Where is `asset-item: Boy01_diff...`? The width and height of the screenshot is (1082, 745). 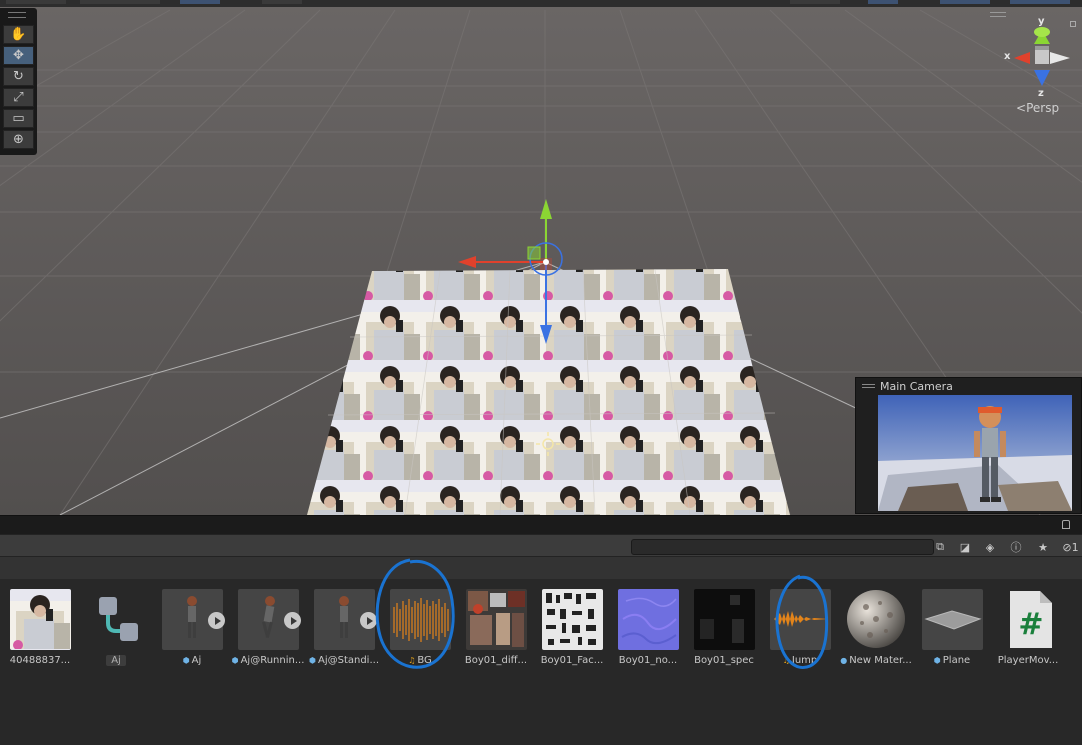
asset-item: Boy01_diff... is located at coordinates (496, 630).